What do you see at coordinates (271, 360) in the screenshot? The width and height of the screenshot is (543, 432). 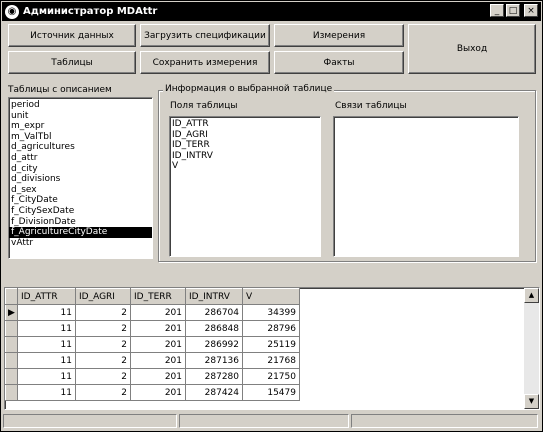 I see `grid-cell: 21768` at bounding box center [271, 360].